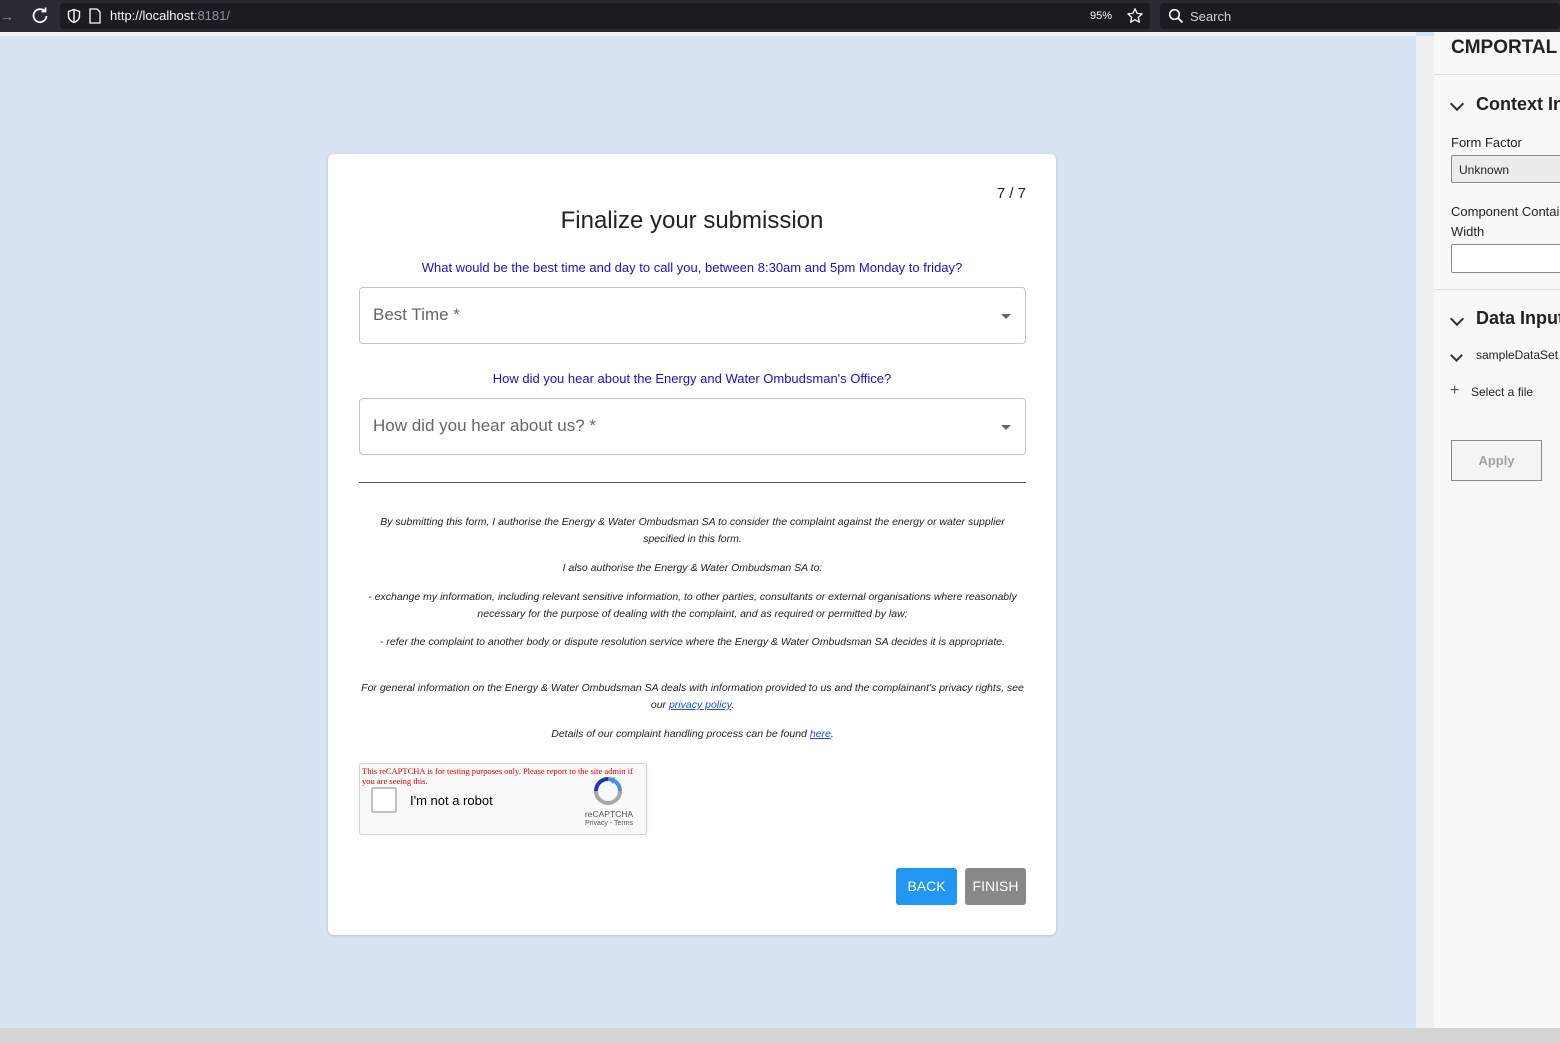  Describe the element at coordinates (1504, 47) in the screenshot. I see `panel-title: CMPORTAL` at that location.